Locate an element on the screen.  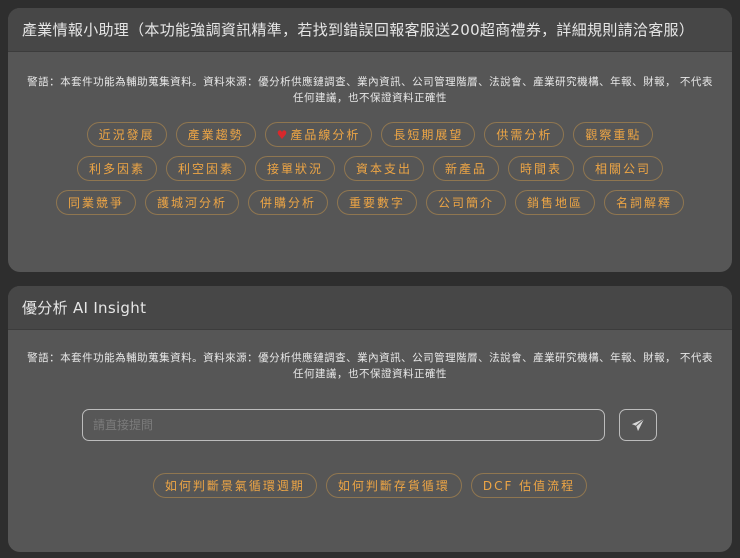
chip-button: 併購分析 is located at coordinates (287, 202).